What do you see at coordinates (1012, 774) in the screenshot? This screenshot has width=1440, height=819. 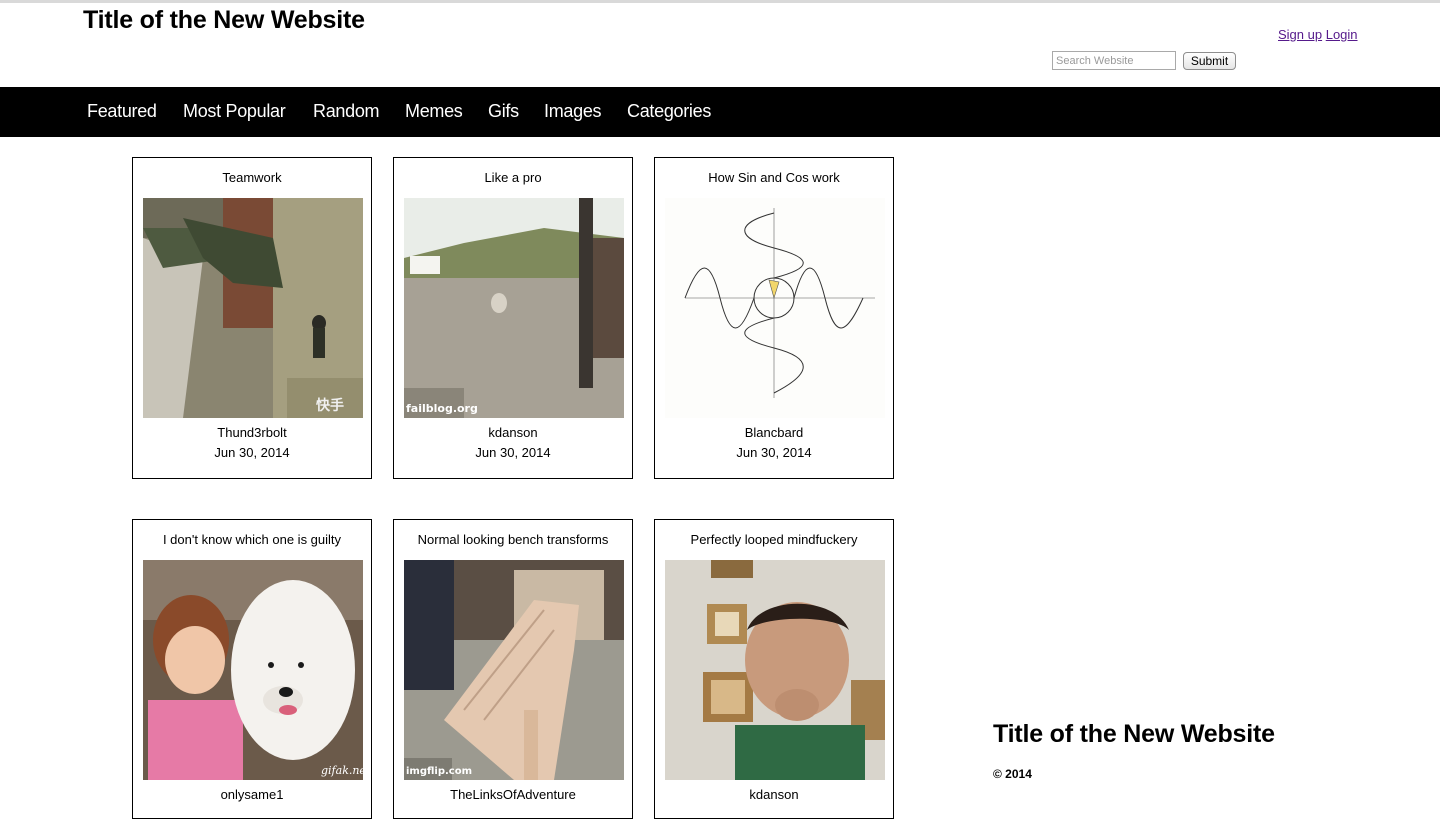 I see `footer-copyright: © 2014` at bounding box center [1012, 774].